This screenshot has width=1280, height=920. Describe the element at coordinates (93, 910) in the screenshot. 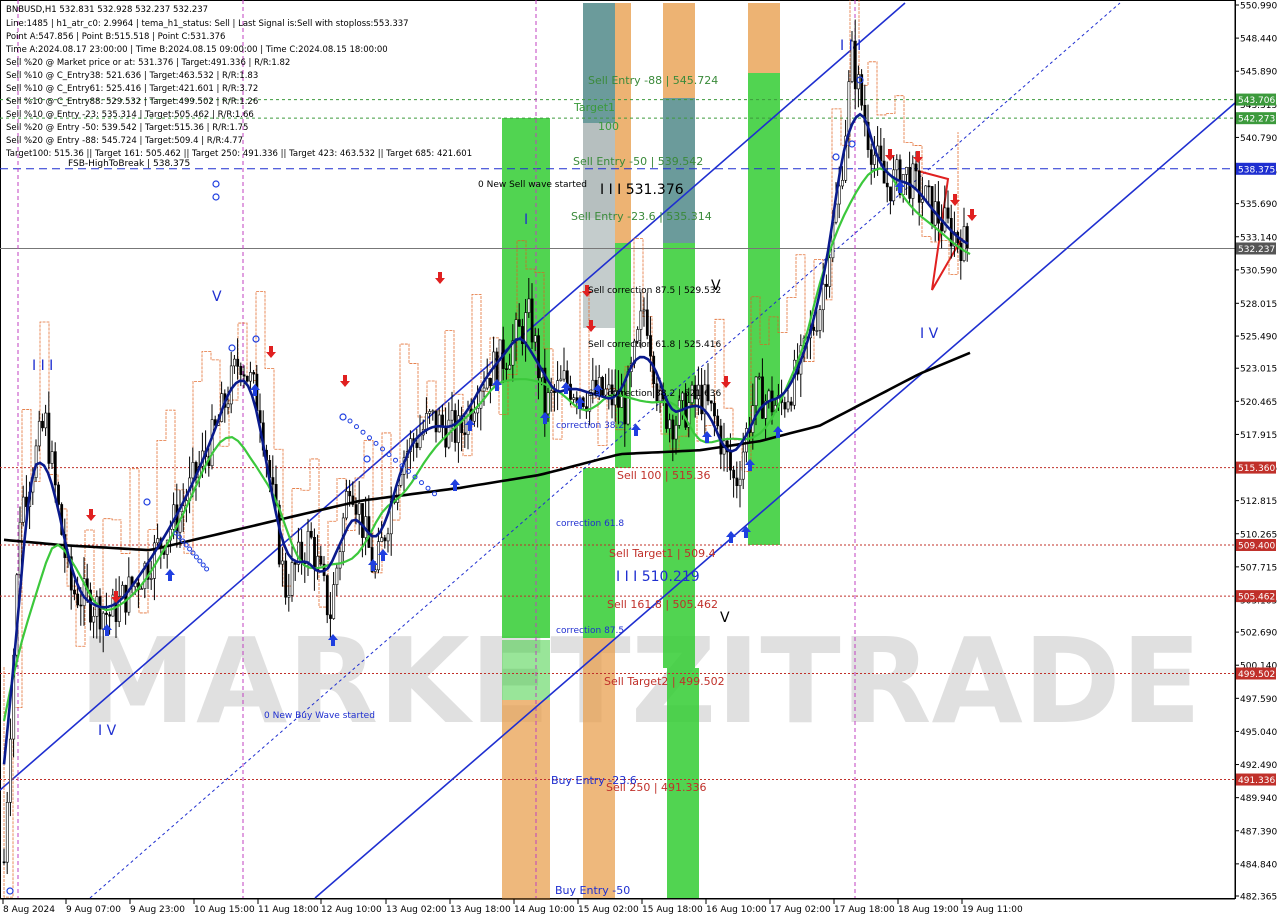

I see `x-tick-label: 9 Aug 07:00` at that location.